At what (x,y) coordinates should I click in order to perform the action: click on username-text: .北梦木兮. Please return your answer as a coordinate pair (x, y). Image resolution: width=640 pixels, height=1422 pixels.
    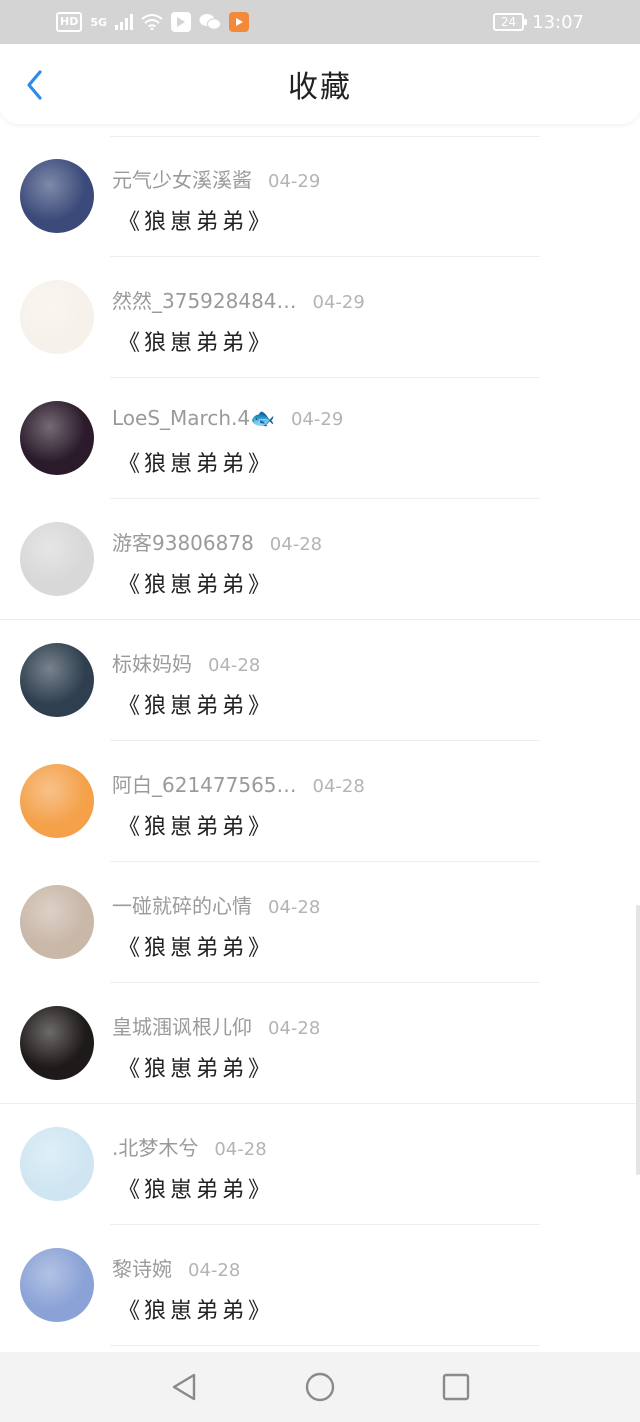
    Looking at the image, I should click on (155, 1148).